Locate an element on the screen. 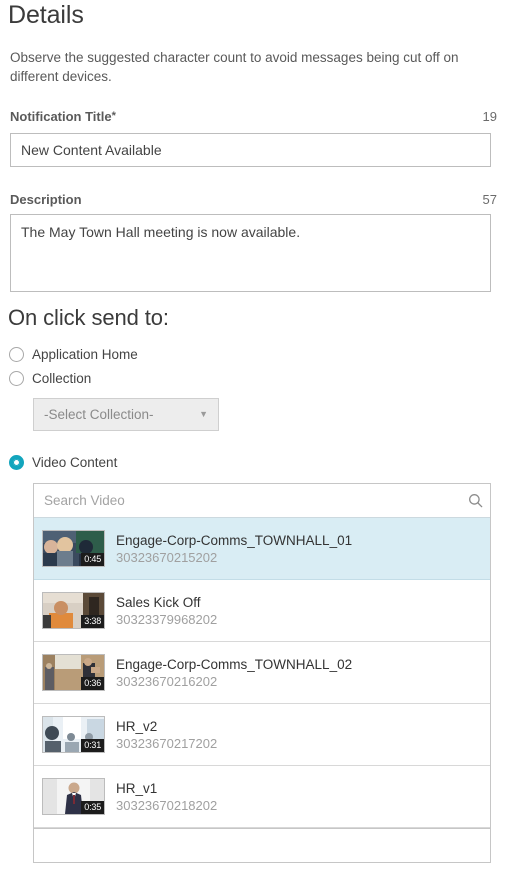 The height and width of the screenshot is (879, 507). video-title: HR_v2 is located at coordinates (137, 726).